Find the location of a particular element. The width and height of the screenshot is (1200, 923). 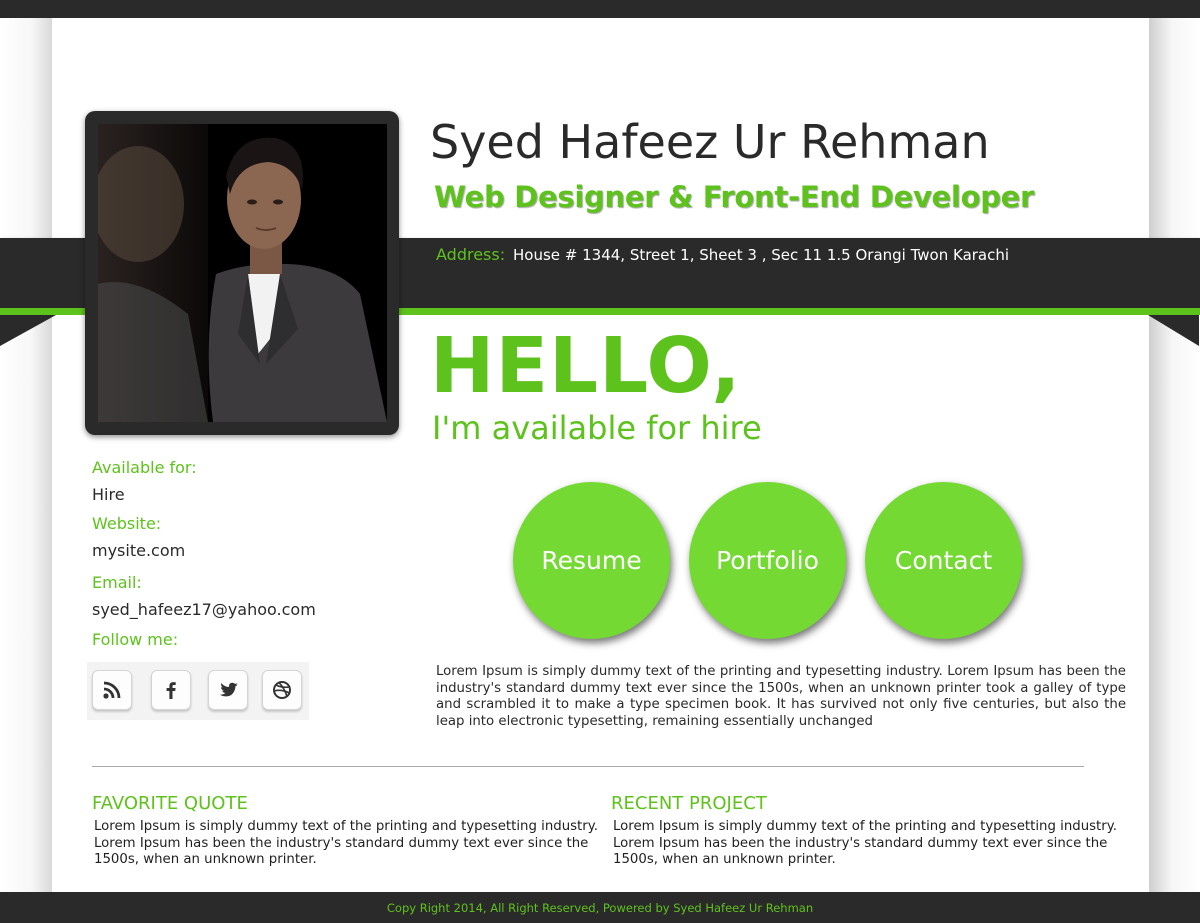

twitter-button is located at coordinates (228, 690).